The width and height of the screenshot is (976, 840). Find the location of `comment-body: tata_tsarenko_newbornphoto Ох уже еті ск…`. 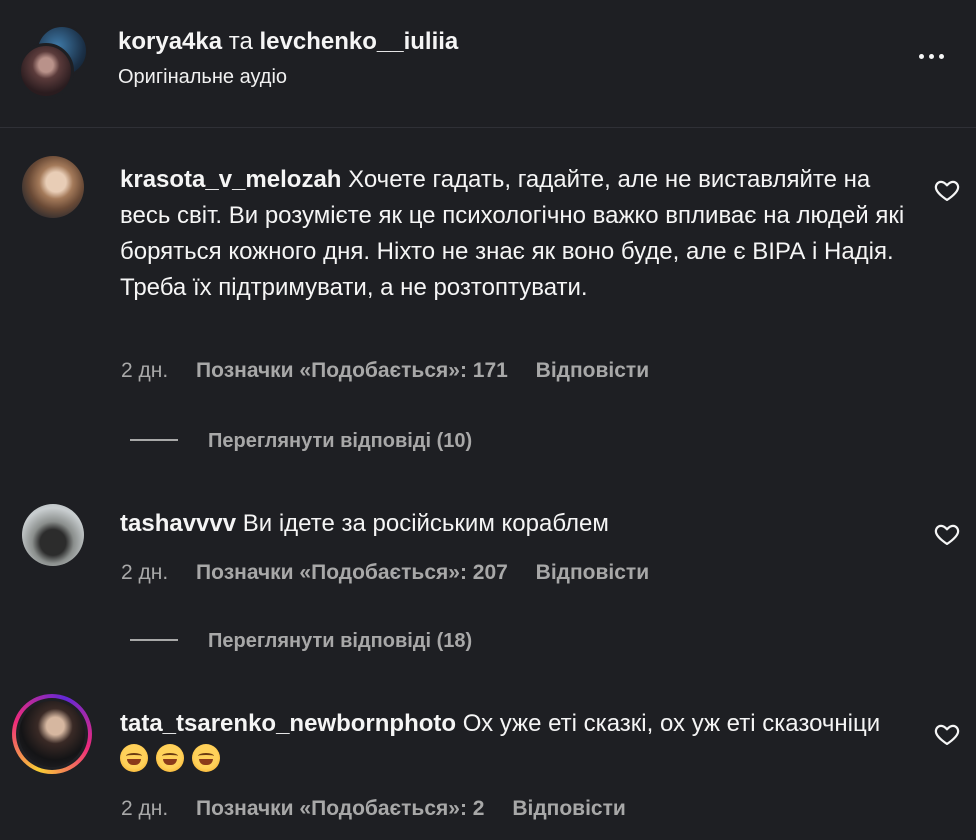

comment-body: tata_tsarenko_newbornphoto Ох уже еті ск… is located at coordinates (515, 742).